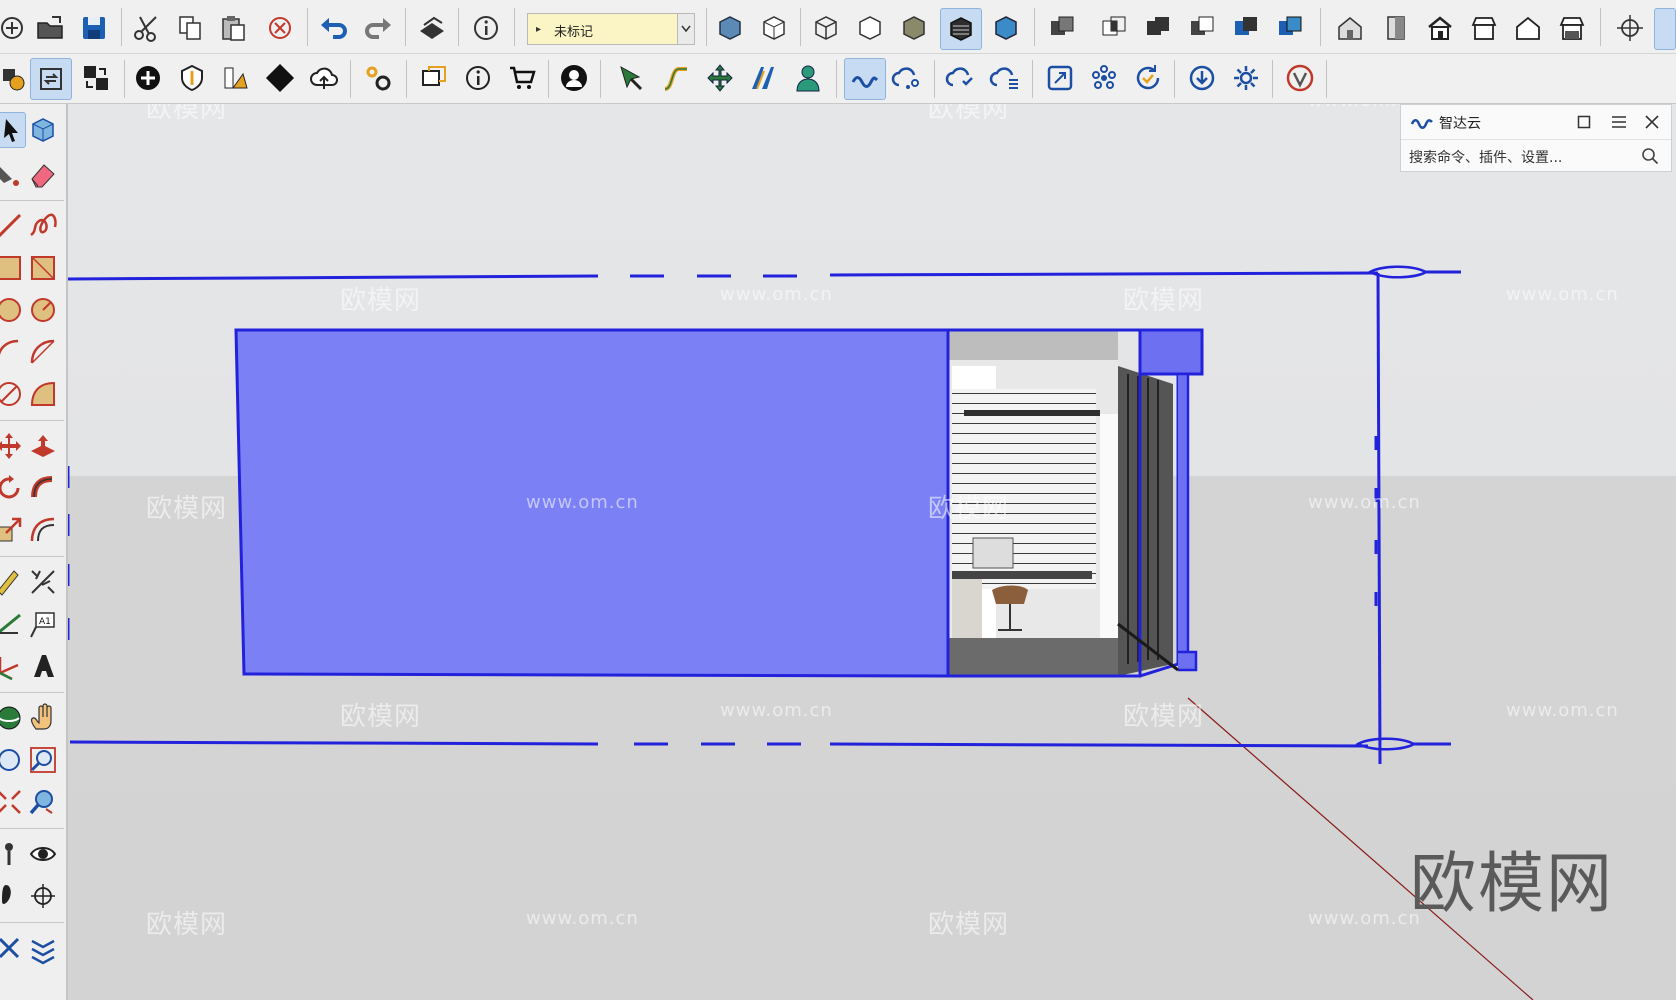 This screenshot has width=1676, height=1000. What do you see at coordinates (378, 78) in the screenshot?
I see `extension-settings-icon` at bounding box center [378, 78].